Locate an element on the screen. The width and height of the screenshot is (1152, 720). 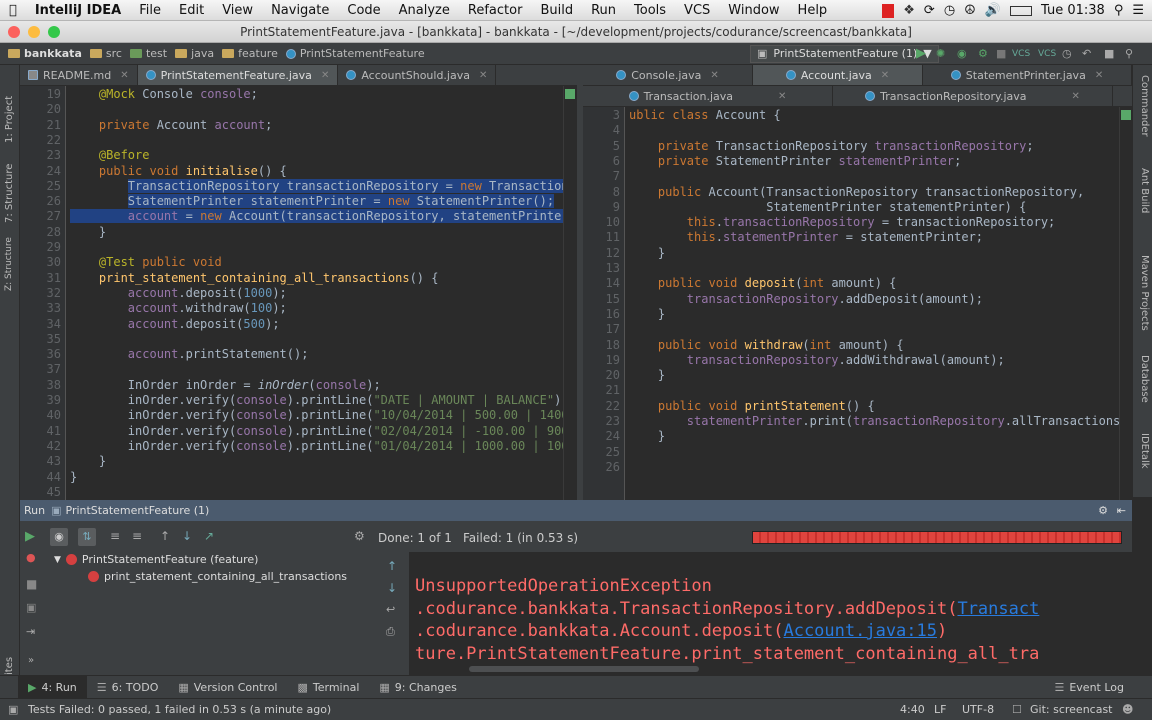
notifications-icon: ☰ is located at coordinates (1138, 10).